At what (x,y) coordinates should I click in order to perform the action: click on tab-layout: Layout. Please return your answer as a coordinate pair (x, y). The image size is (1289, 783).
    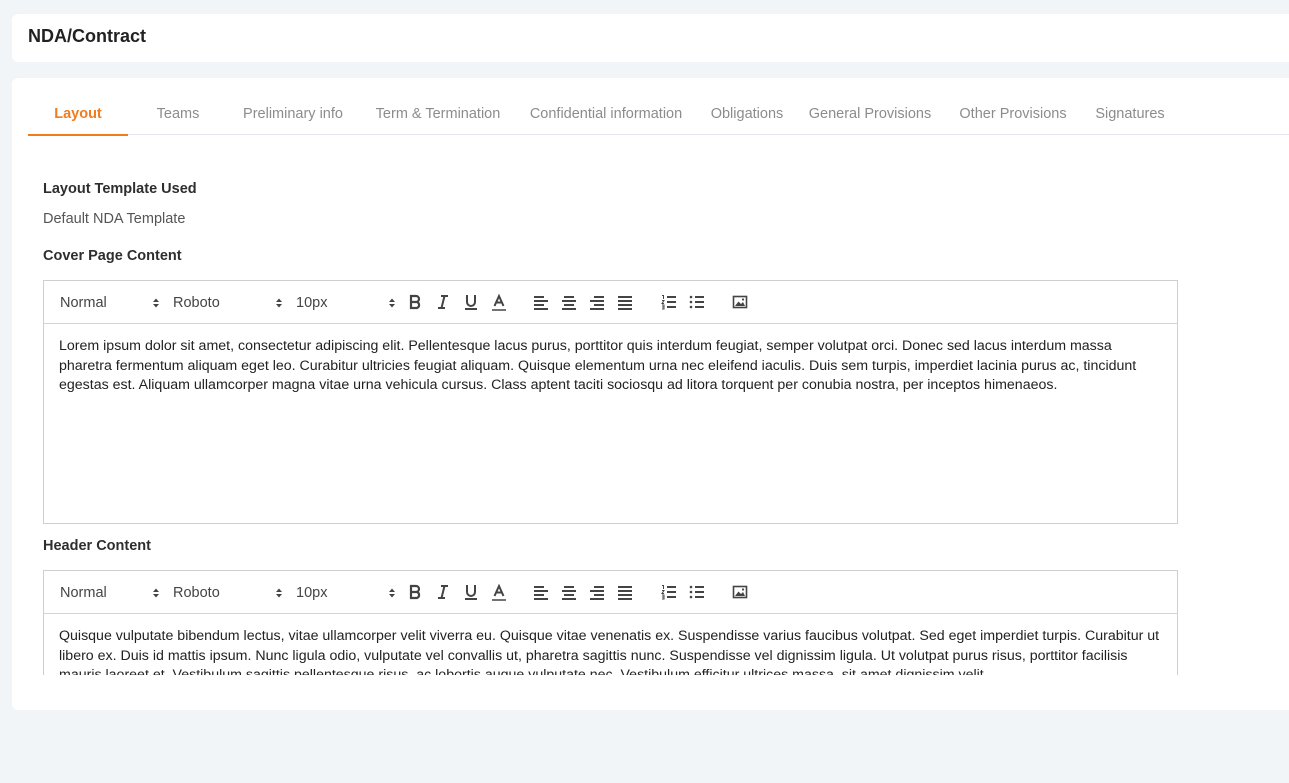
    Looking at the image, I should click on (78, 116).